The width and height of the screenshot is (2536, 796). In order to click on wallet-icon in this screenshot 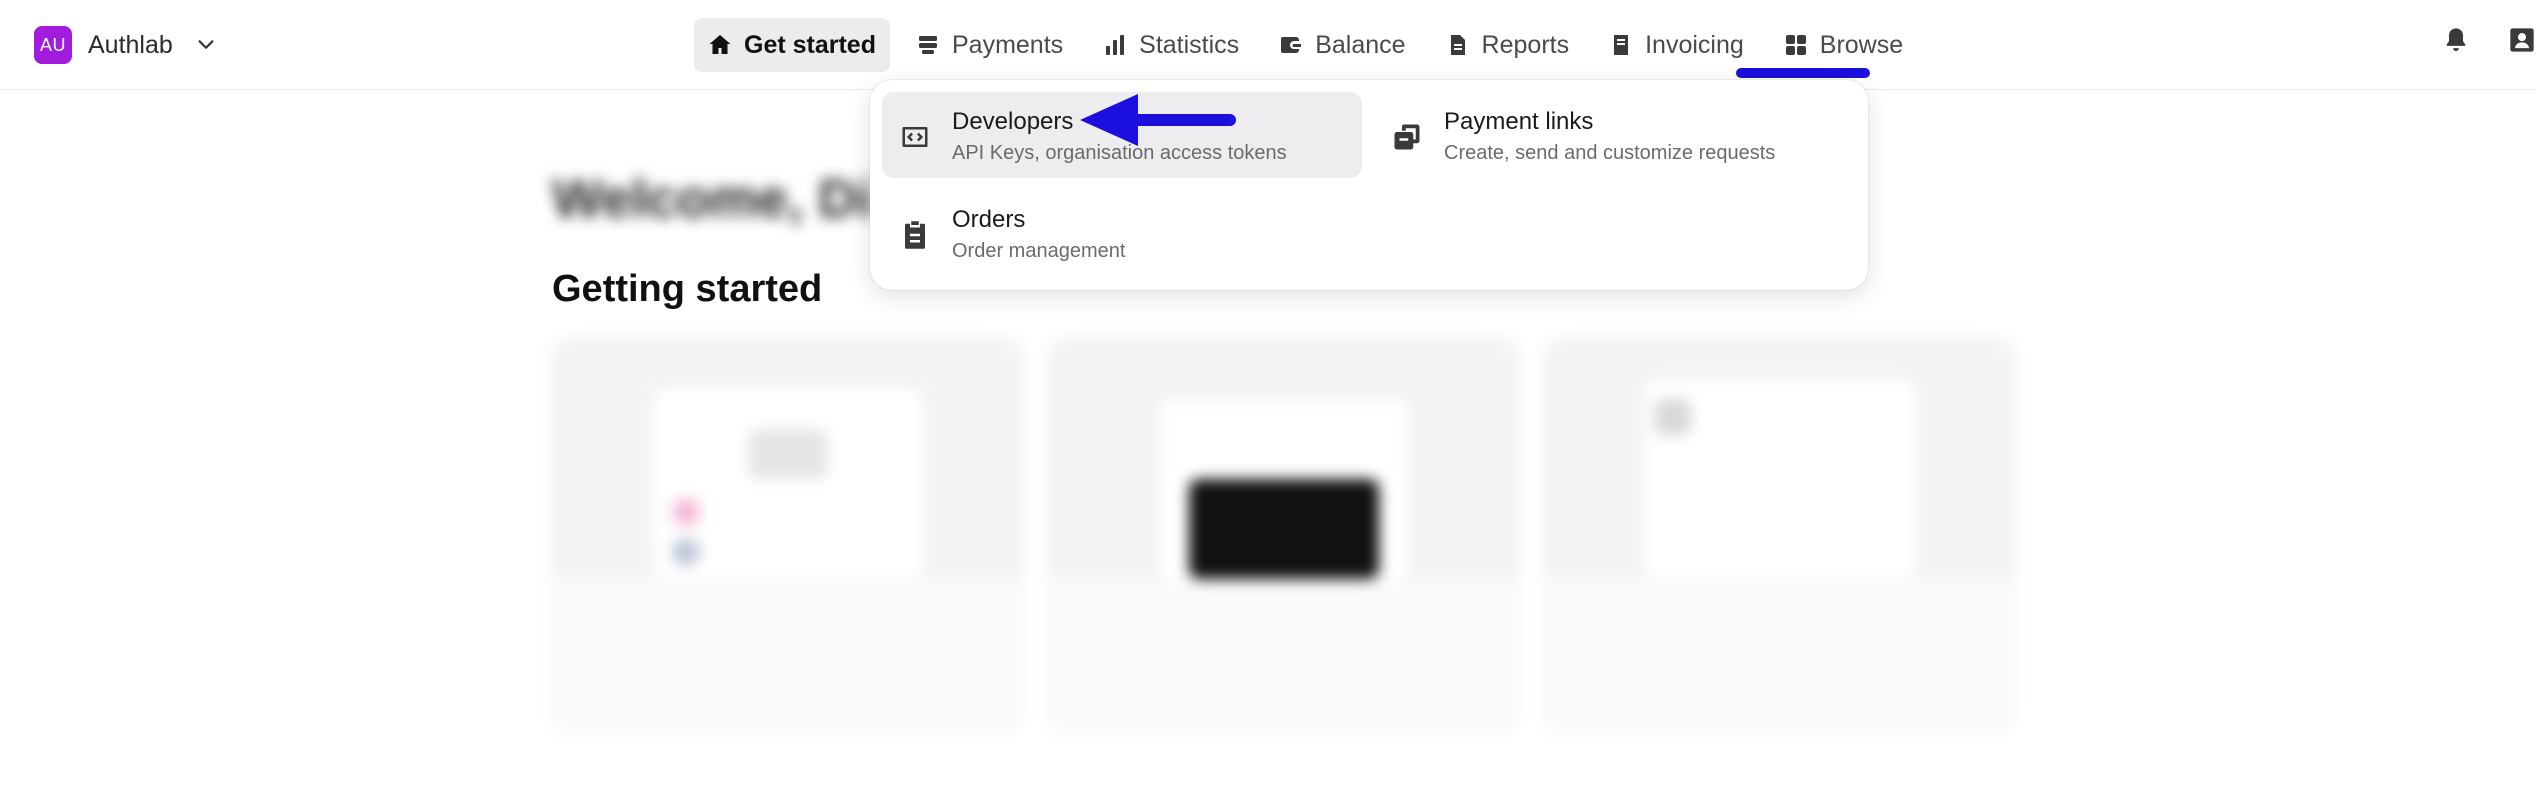, I will do `click(1291, 45)`.